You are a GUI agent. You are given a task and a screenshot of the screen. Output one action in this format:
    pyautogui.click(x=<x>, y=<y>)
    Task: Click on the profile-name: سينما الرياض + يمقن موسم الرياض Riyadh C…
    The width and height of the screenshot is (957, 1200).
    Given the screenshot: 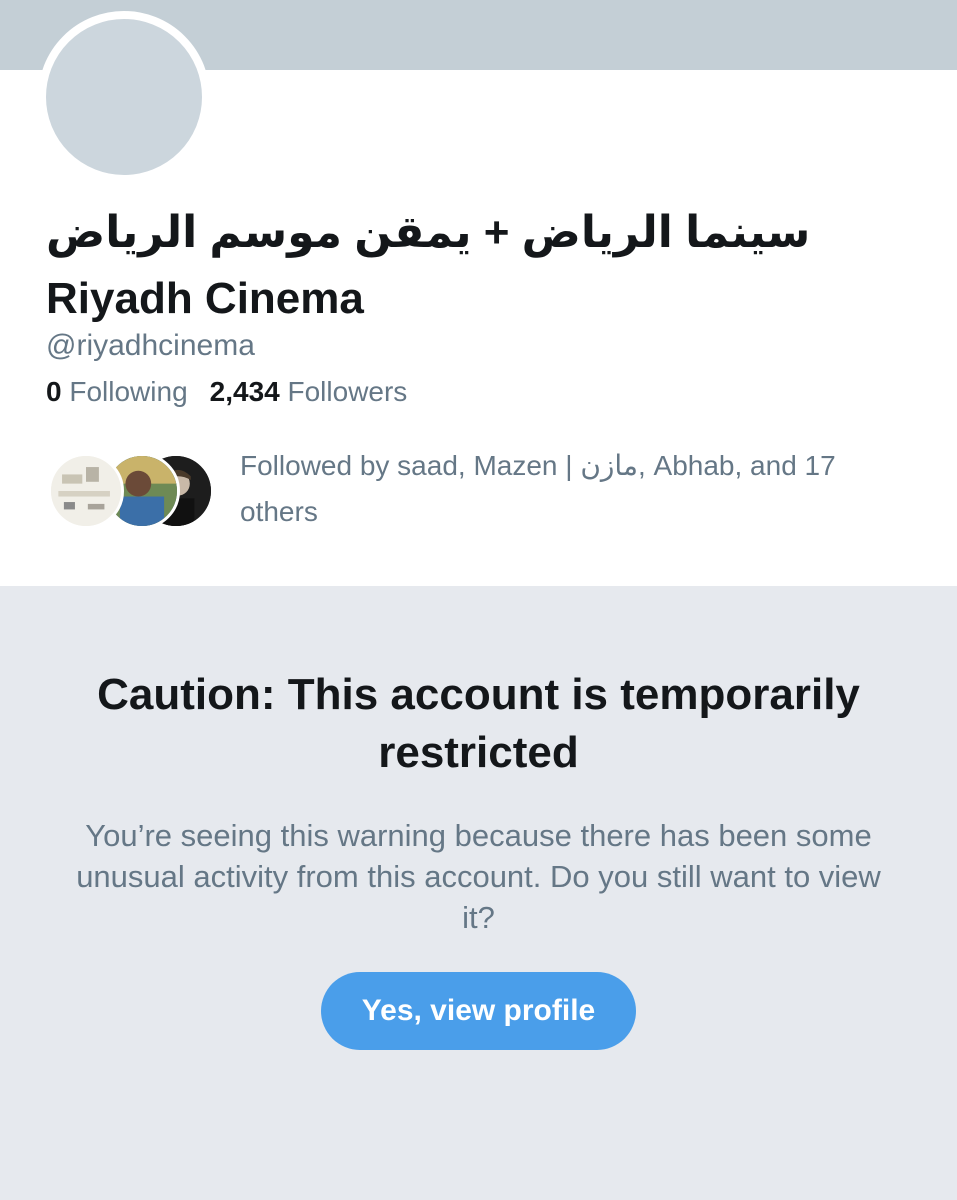 What is the action you would take?
    pyautogui.click(x=486, y=266)
    